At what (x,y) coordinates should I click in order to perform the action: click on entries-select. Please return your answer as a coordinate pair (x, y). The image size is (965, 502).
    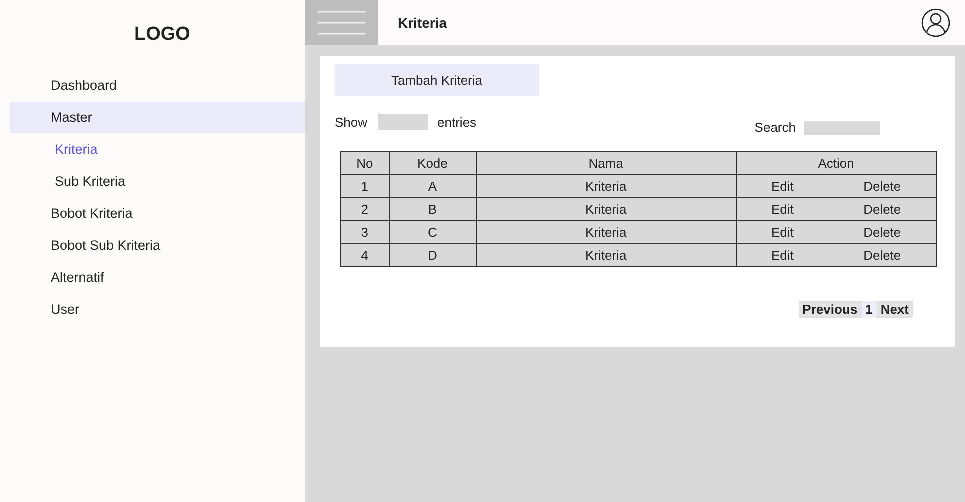
    Looking at the image, I should click on (403, 122).